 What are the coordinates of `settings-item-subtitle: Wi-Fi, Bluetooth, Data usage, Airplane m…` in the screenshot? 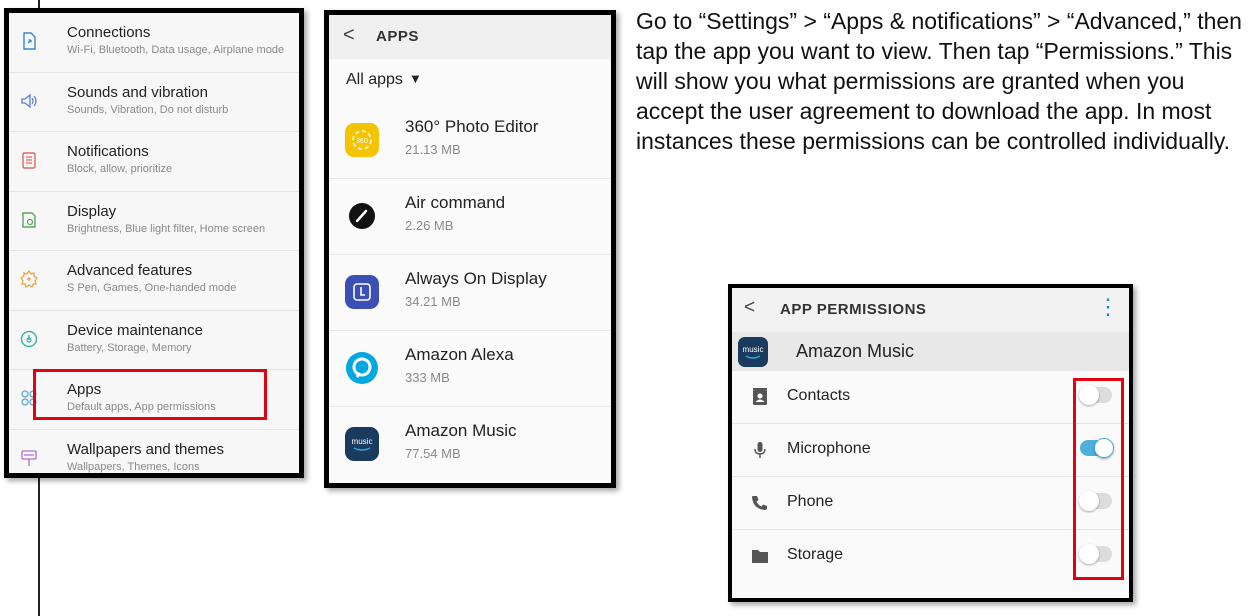 It's located at (176, 50).